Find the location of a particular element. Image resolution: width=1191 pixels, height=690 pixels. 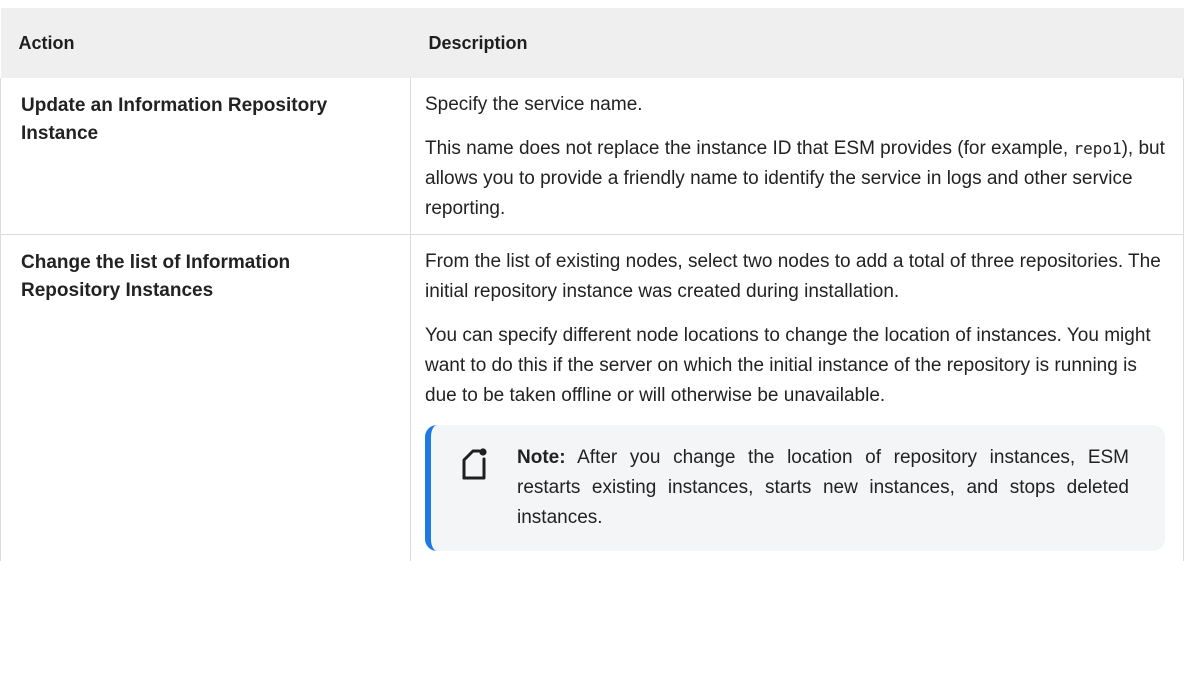

code-instance-id: repo1 is located at coordinates (1097, 148).